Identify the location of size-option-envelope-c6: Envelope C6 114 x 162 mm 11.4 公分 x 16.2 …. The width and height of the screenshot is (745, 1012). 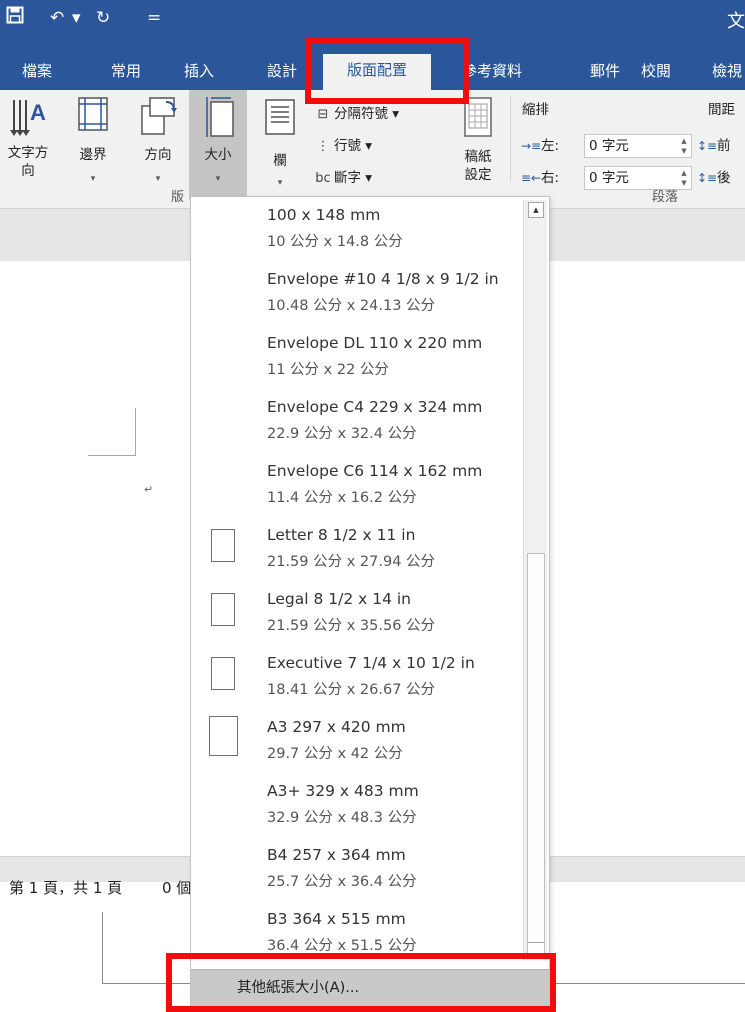
(357, 485).